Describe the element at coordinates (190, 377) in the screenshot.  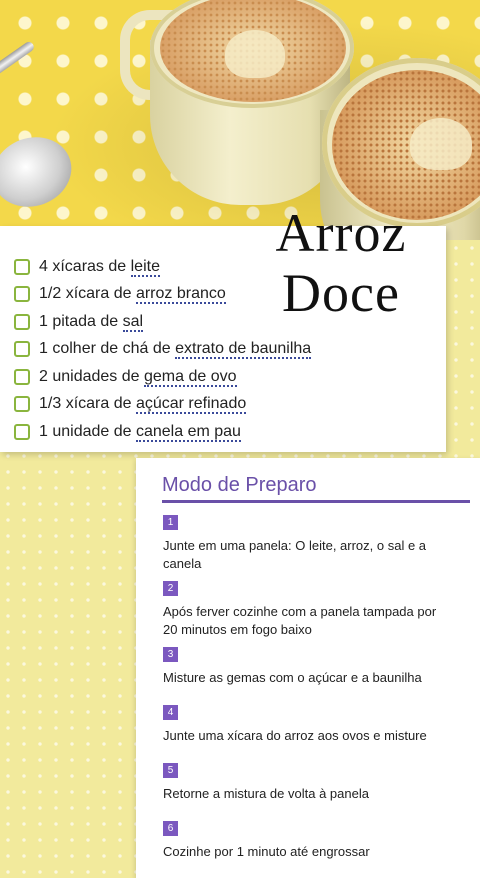
I see `ingredient-link: gema de ovo` at that location.